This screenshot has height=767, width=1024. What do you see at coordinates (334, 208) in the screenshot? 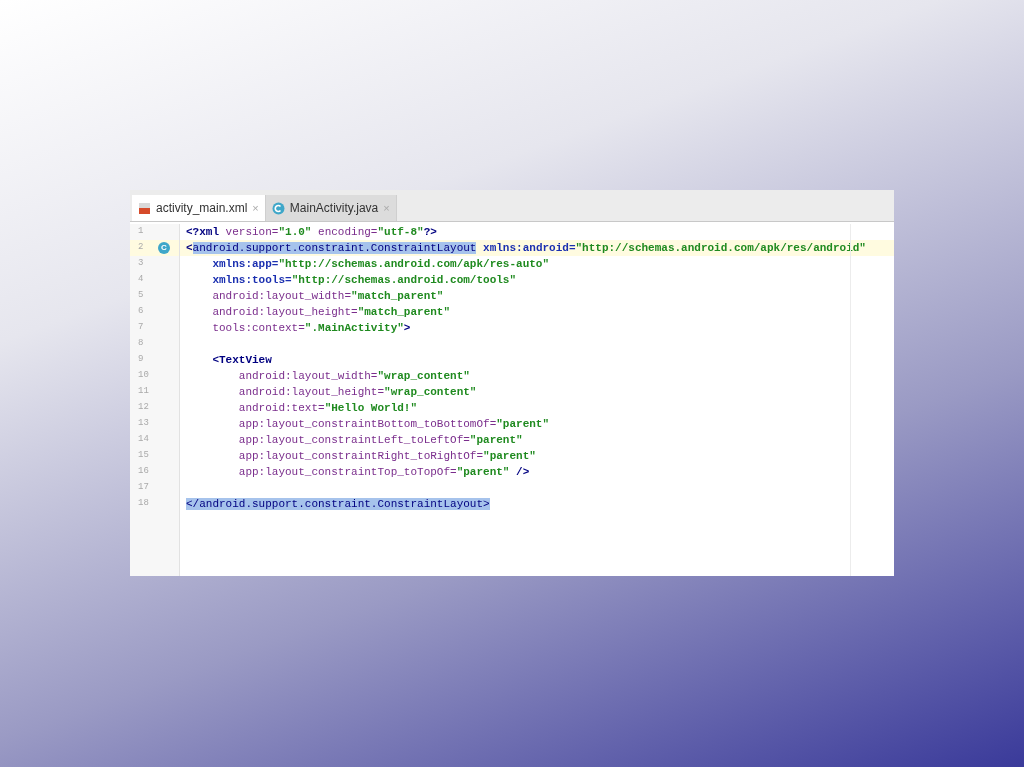
I see `tab-label: MainActivity.java` at bounding box center [334, 208].